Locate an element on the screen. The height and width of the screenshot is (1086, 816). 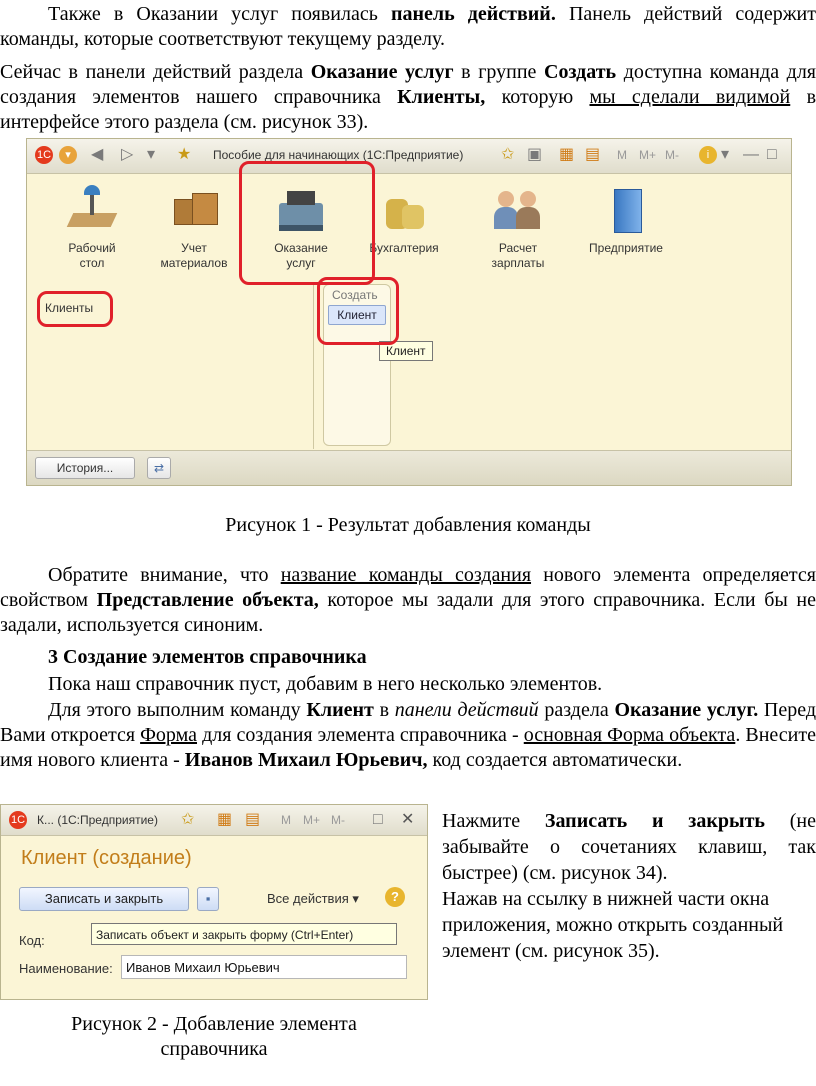
figure1-bottom-bar: История... ⇄ is located at coordinates (409, 467).